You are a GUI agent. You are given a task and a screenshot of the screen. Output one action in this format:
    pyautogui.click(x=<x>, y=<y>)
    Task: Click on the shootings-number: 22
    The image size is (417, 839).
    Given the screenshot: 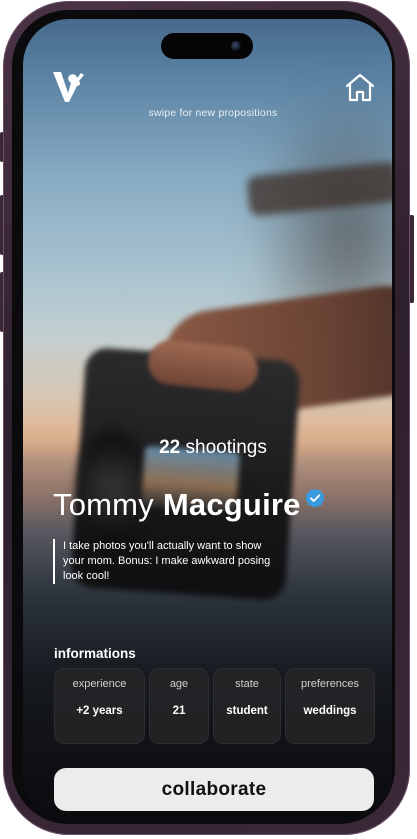 What is the action you would take?
    pyautogui.click(x=170, y=447)
    